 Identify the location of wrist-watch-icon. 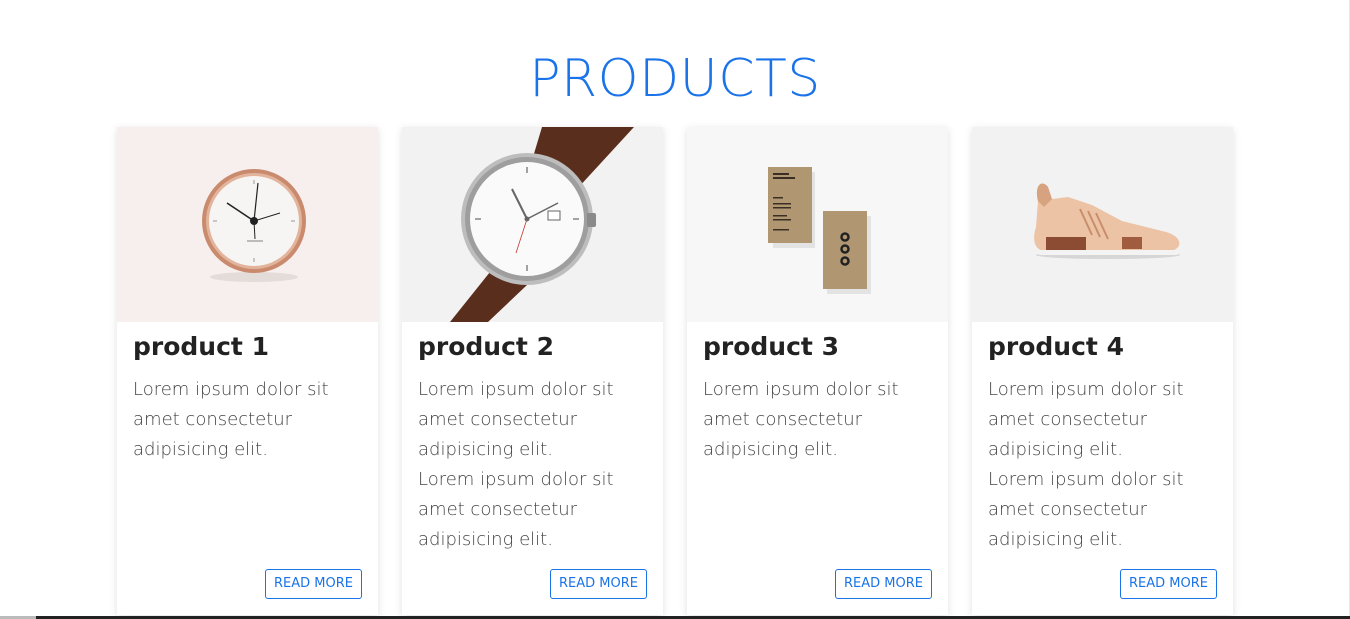
(542, 224).